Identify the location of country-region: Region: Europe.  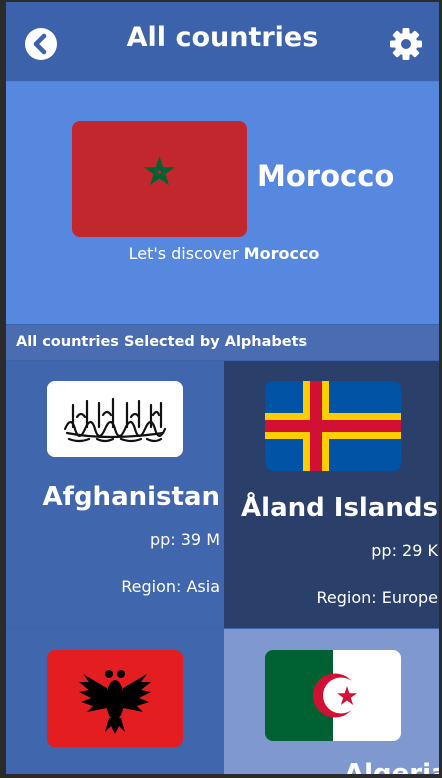
(377, 597).